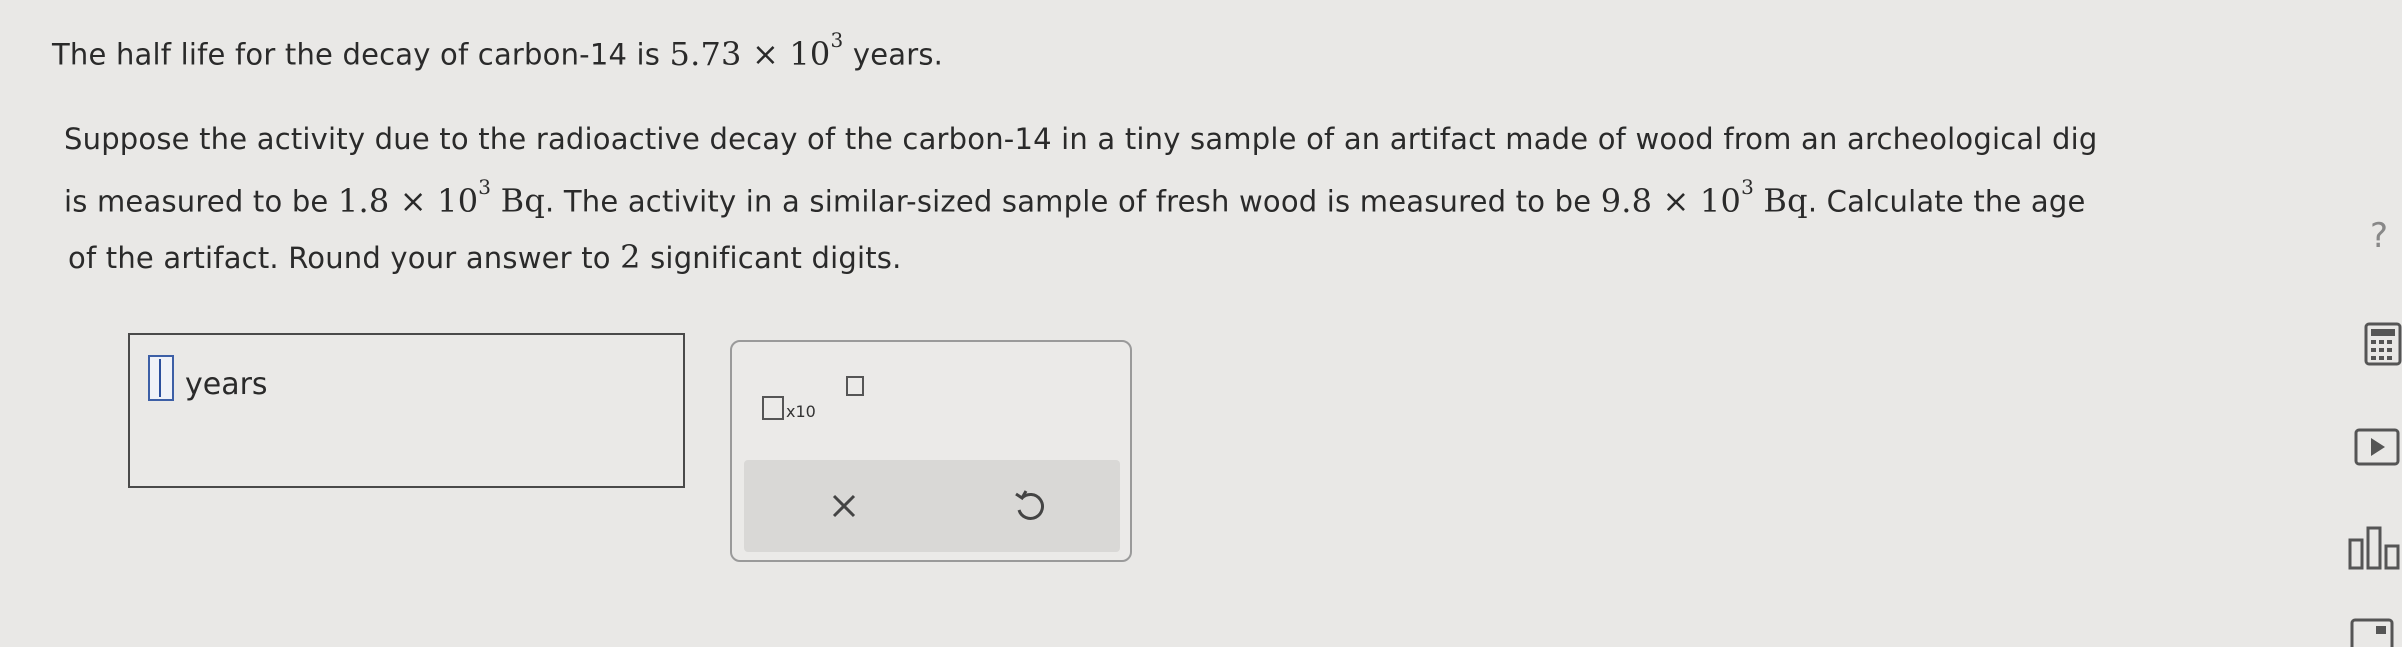 Image resolution: width=2402 pixels, height=647 pixels. I want to click on exponent-box-icon, so click(855, 386).